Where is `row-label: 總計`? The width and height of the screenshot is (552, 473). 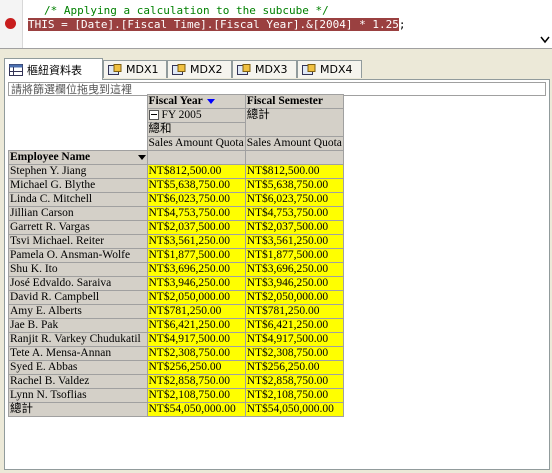
row-label: 總計 is located at coordinates (78, 409).